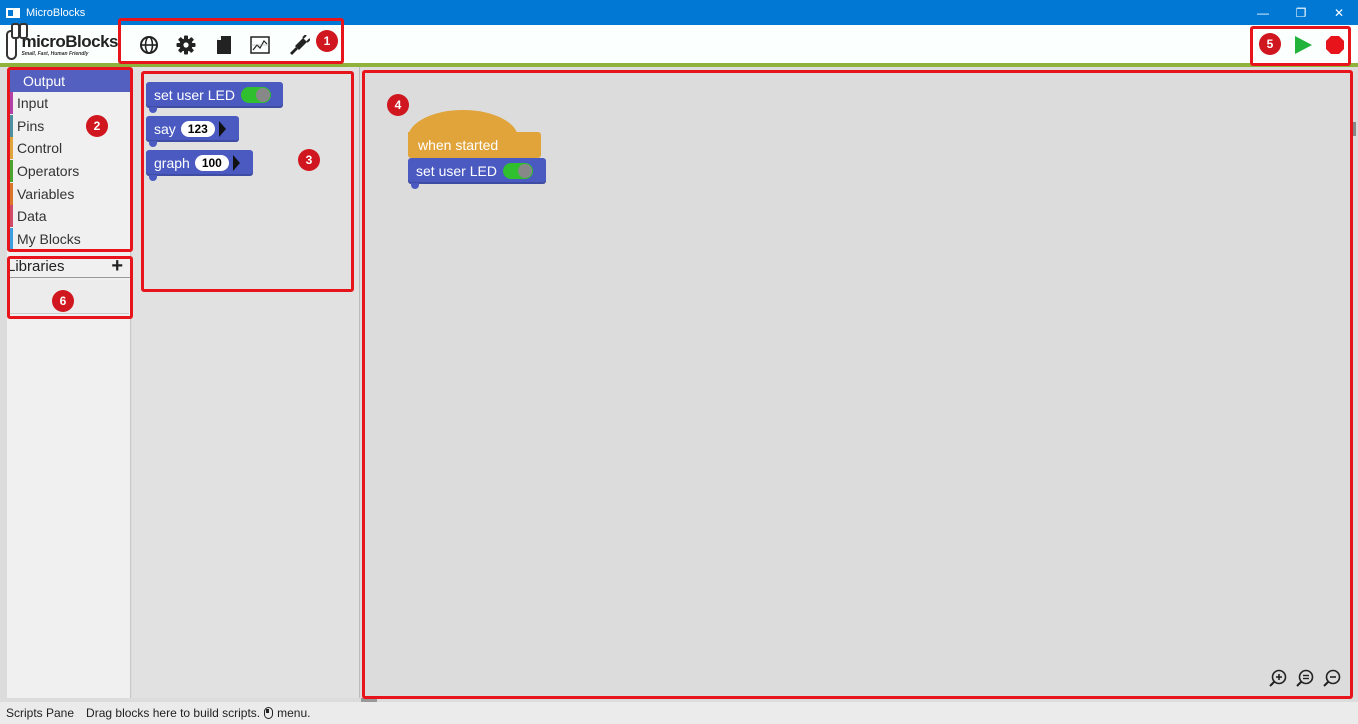 This screenshot has width=1358, height=724. I want to click on logo-tagline: Small, Fast, Human Friendly, so click(55, 54).